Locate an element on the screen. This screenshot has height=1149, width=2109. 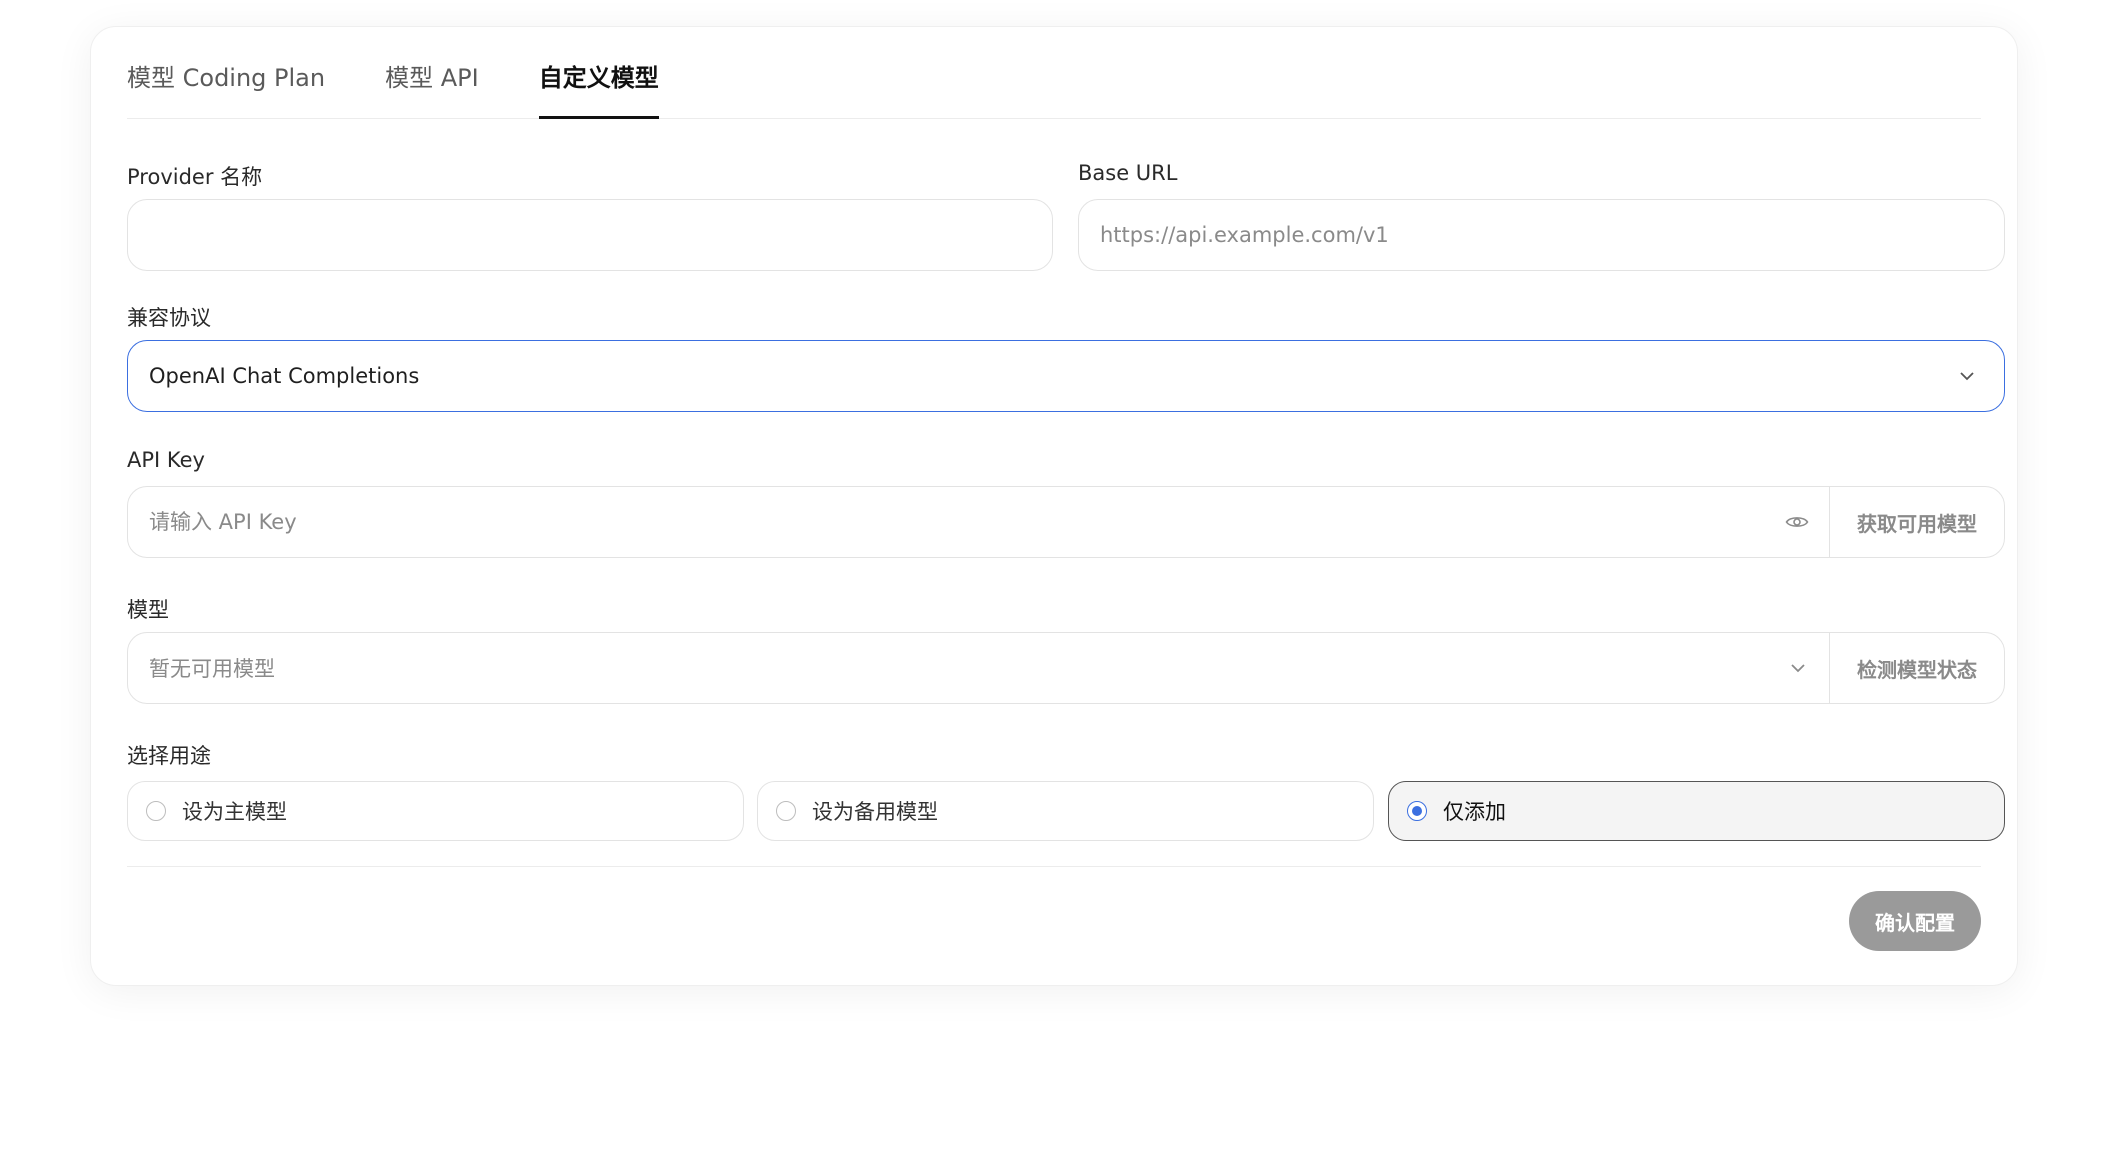
protocol-label: 兼容协议 is located at coordinates (169, 318).